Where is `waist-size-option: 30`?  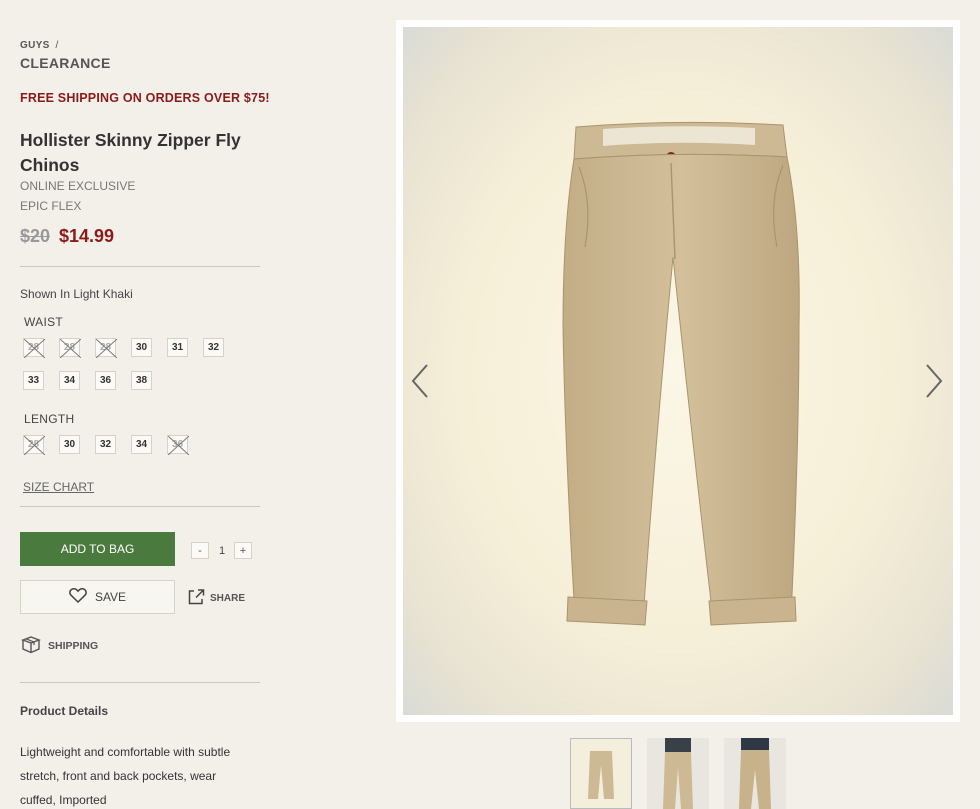
waist-size-option: 30 is located at coordinates (141, 347).